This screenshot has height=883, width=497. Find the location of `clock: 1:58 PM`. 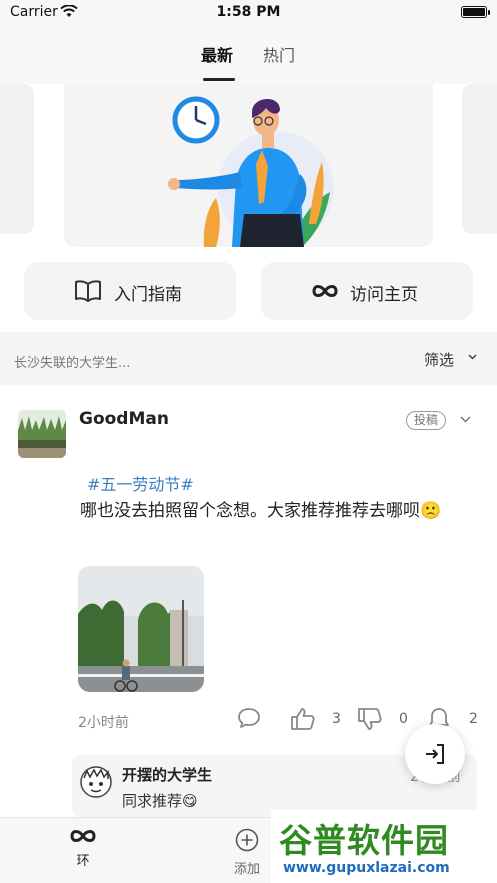

clock: 1:58 PM is located at coordinates (248, 12).